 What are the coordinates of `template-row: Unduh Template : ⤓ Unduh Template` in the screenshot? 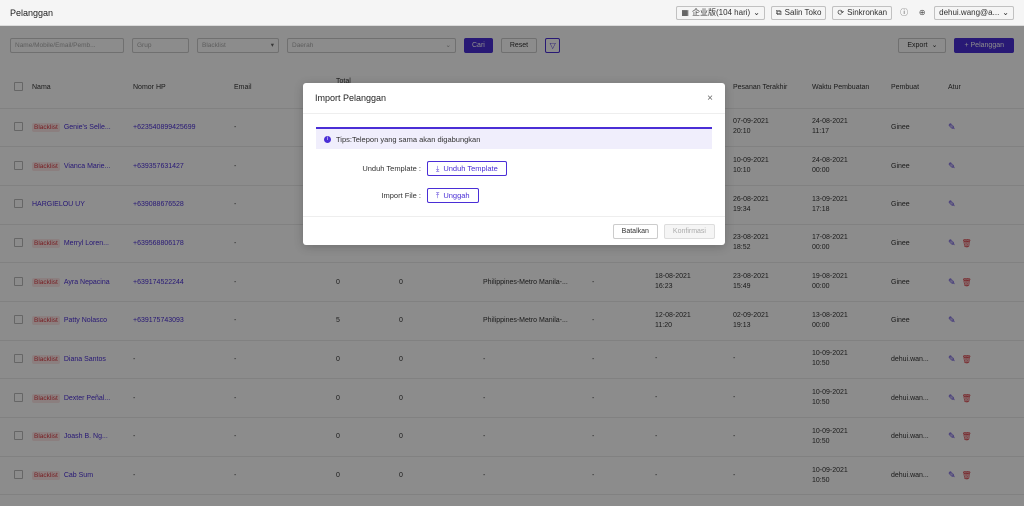 It's located at (405, 168).